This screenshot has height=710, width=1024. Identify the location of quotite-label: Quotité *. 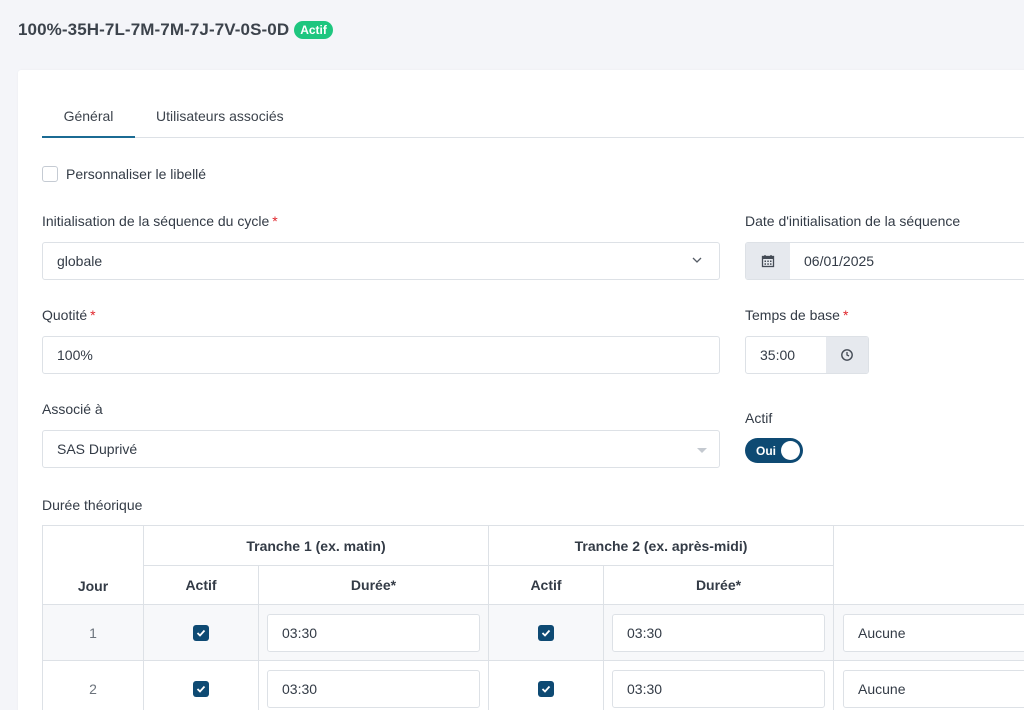
(69, 315).